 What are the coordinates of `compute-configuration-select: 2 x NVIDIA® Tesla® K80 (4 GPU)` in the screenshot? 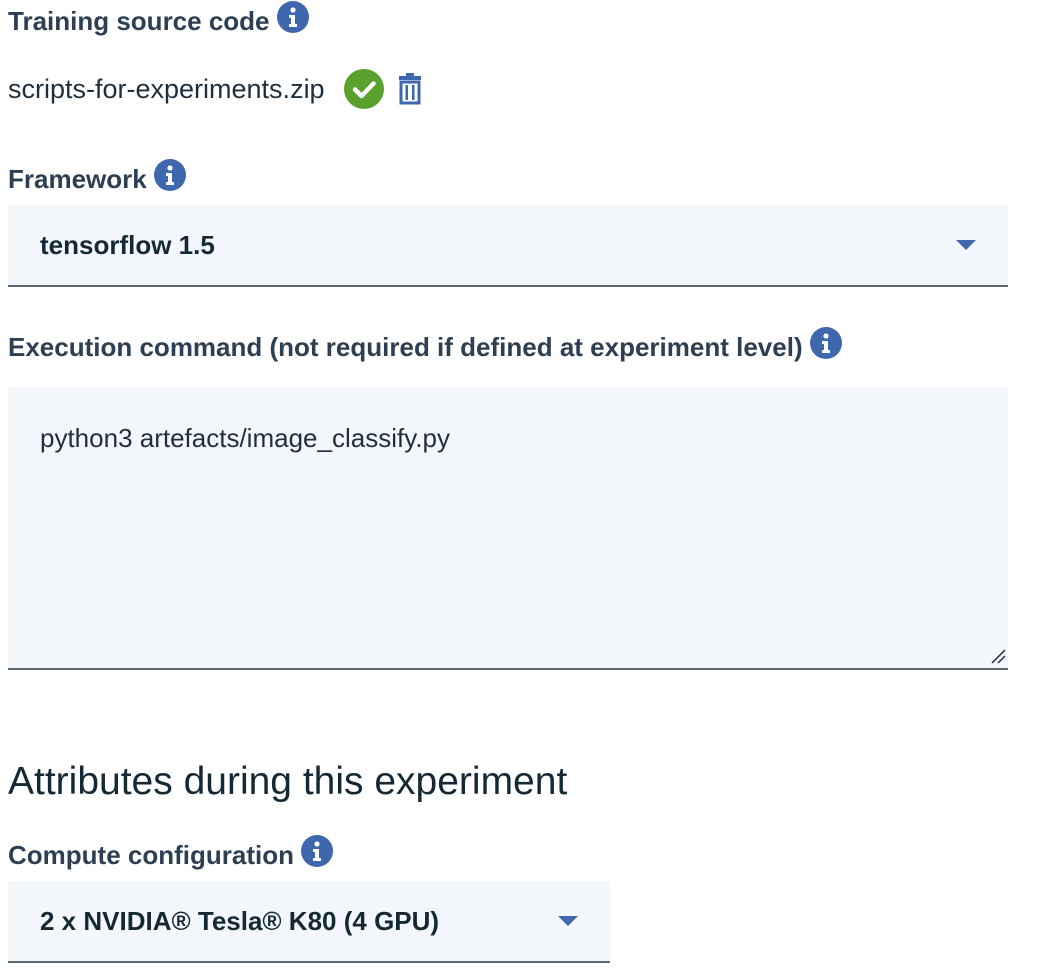 It's located at (309, 922).